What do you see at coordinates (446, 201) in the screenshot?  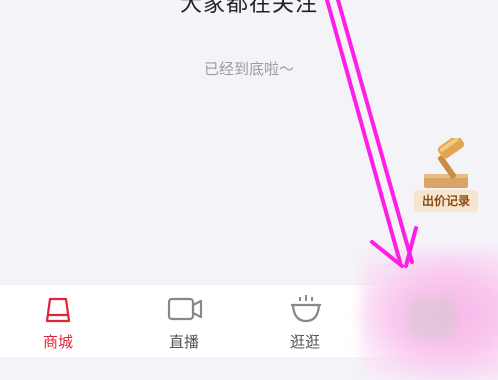 I see `bid-record-label: 出价记录` at bounding box center [446, 201].